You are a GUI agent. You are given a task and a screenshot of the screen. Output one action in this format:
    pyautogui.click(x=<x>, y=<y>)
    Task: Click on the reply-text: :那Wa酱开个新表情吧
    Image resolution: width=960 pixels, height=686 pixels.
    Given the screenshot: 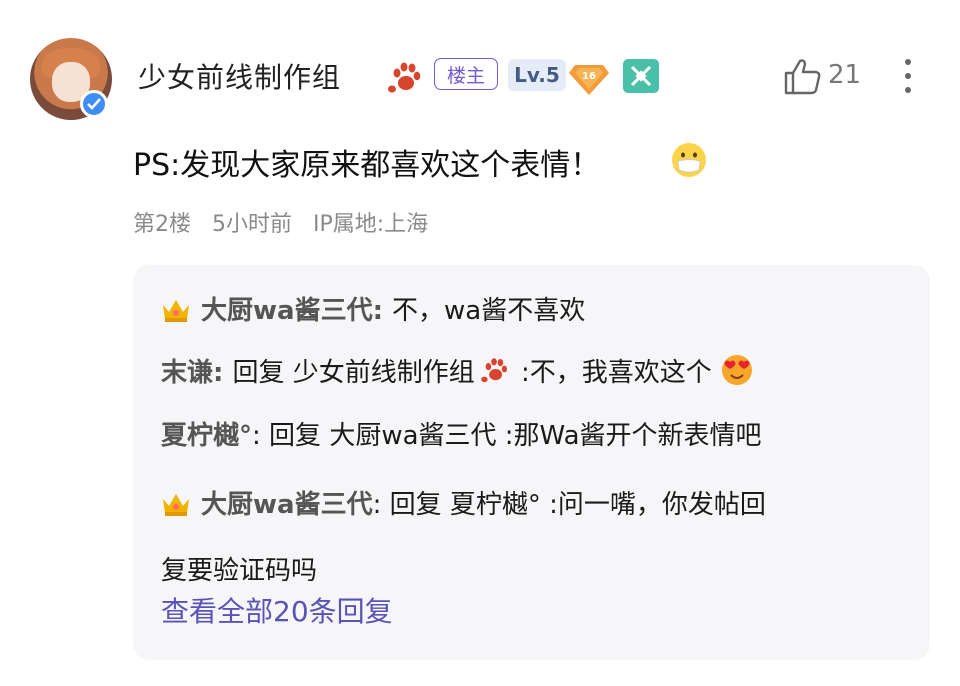 What is the action you would take?
    pyautogui.click(x=633, y=436)
    